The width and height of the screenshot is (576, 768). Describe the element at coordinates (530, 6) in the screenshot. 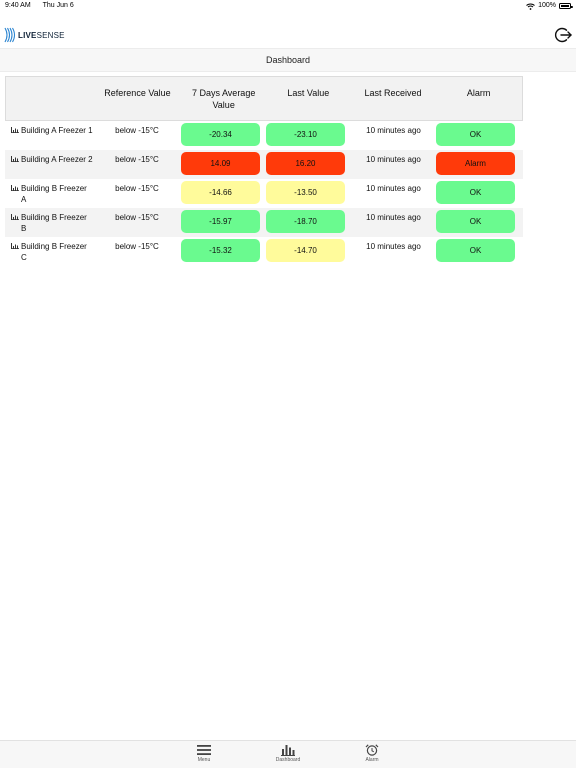

I see `wifi-icon` at that location.